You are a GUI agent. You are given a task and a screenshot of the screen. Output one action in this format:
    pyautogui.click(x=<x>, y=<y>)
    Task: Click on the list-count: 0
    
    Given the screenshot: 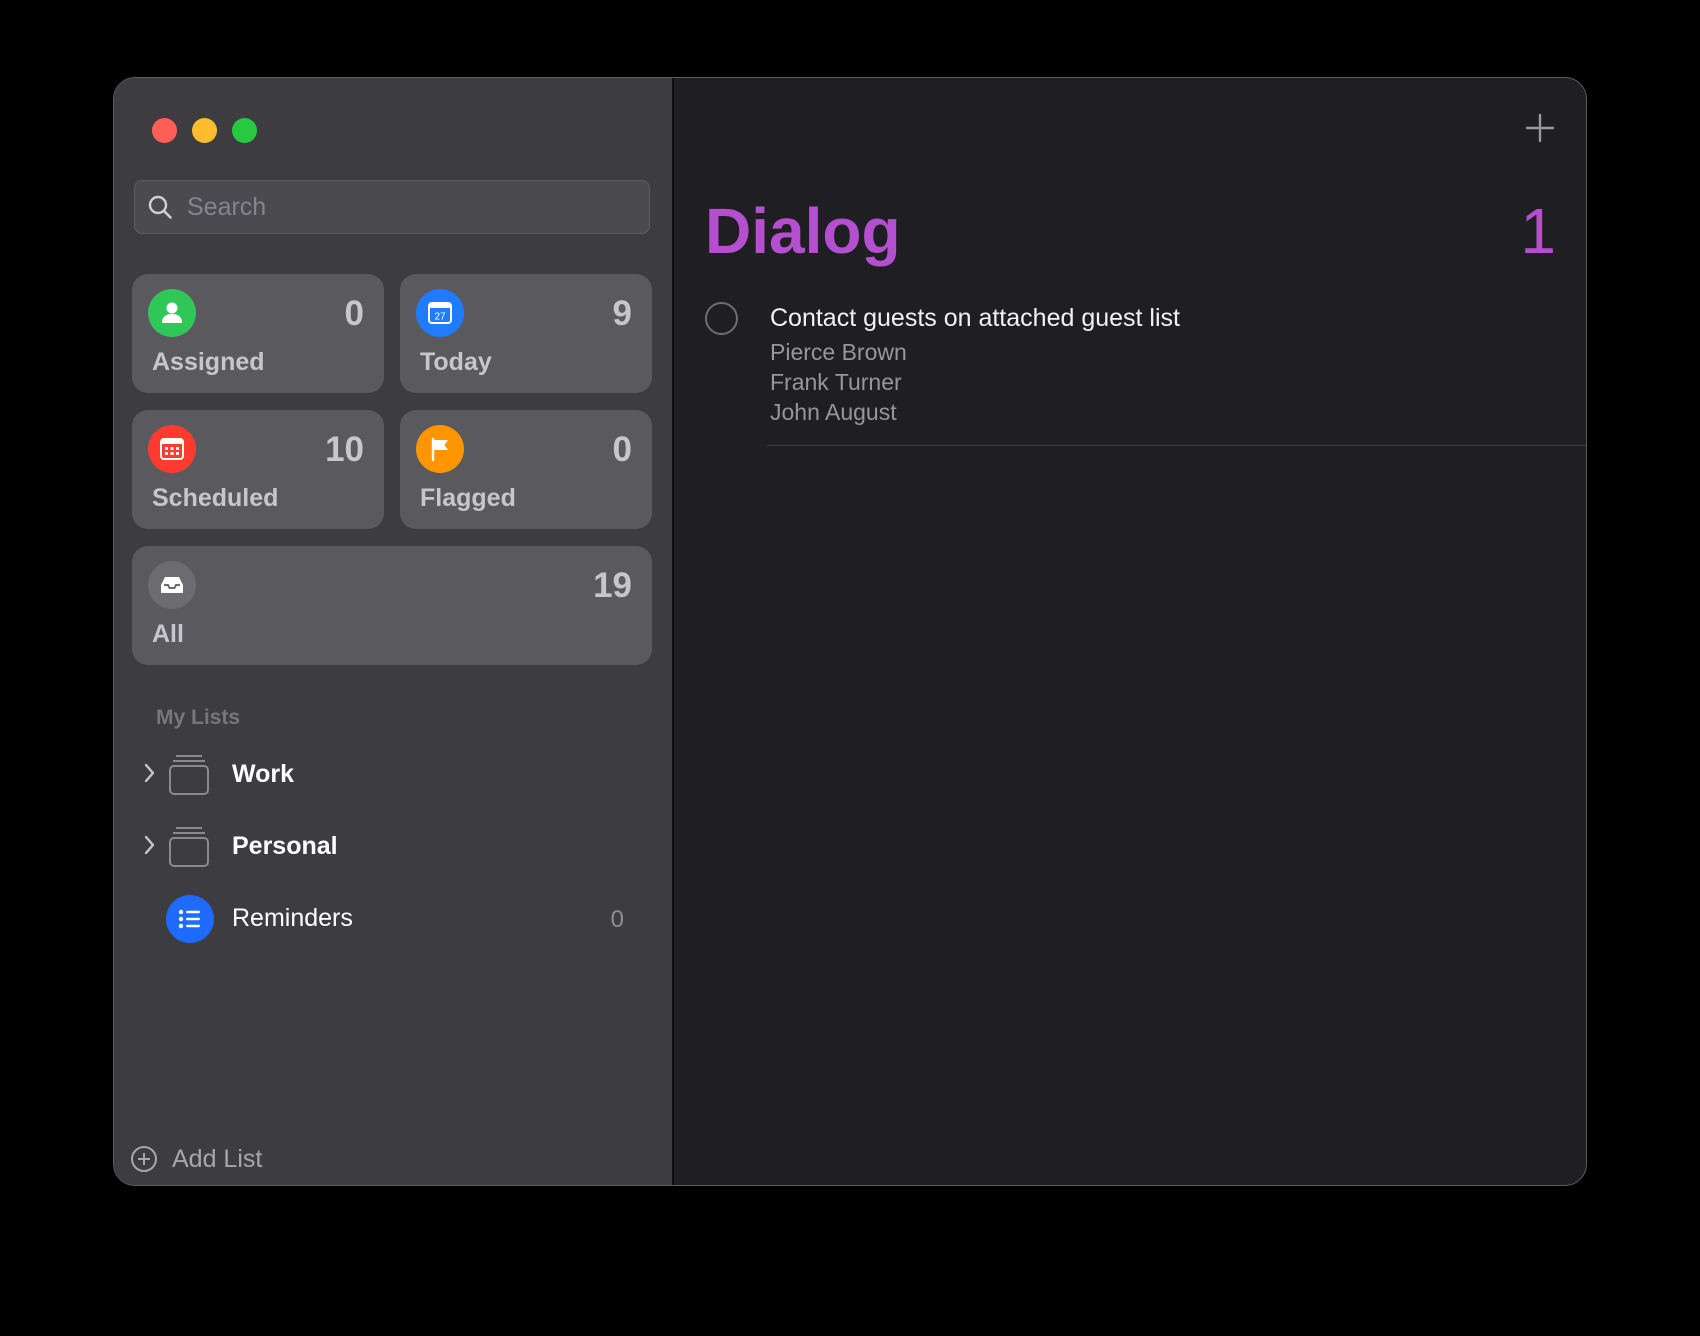 What is the action you would take?
    pyautogui.click(x=617, y=919)
    